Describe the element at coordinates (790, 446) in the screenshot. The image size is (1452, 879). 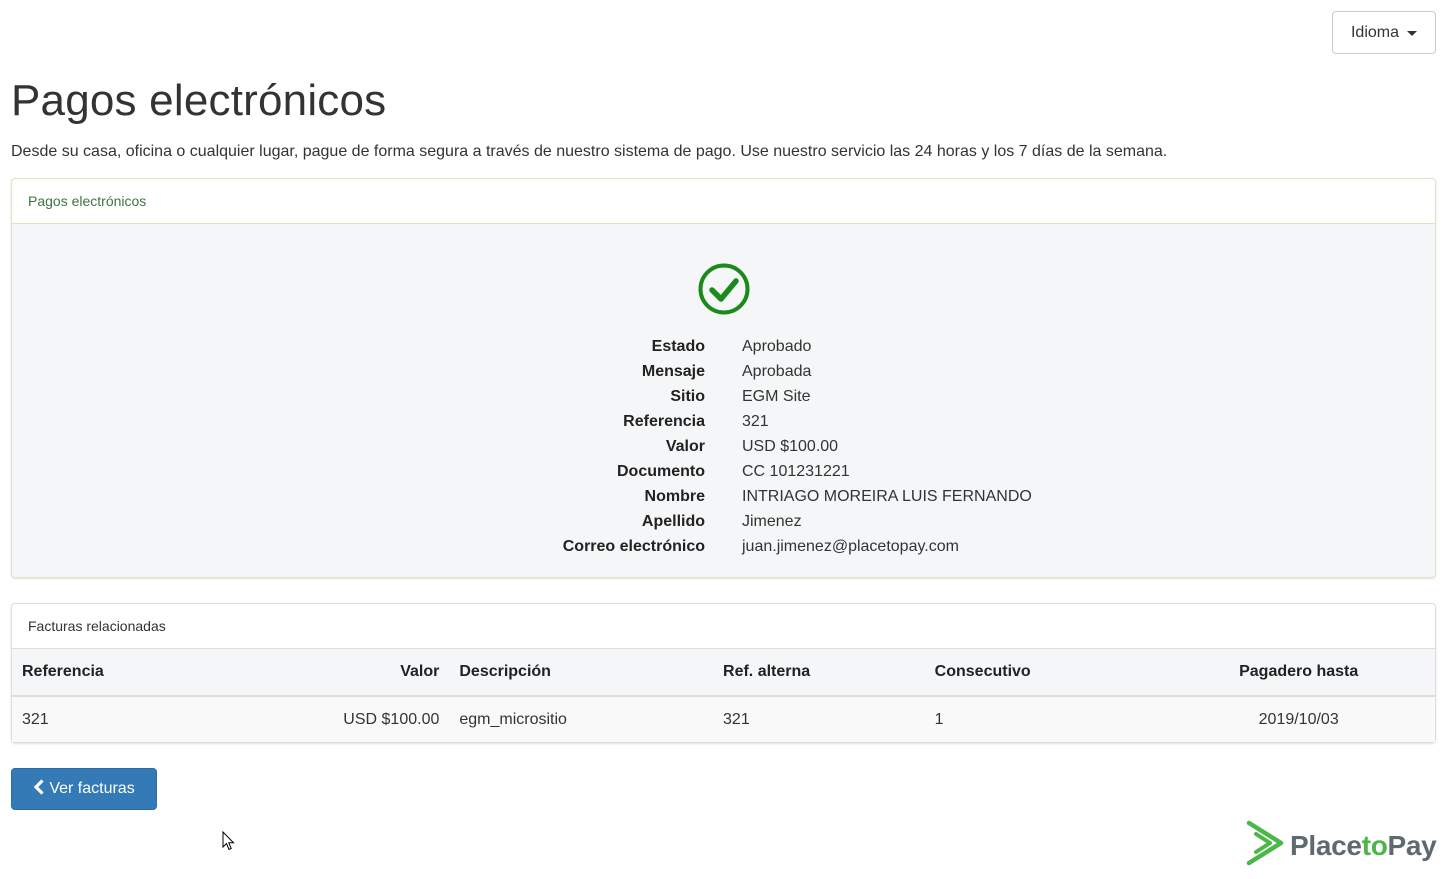
I see `detail-value: USD $100.00` at that location.